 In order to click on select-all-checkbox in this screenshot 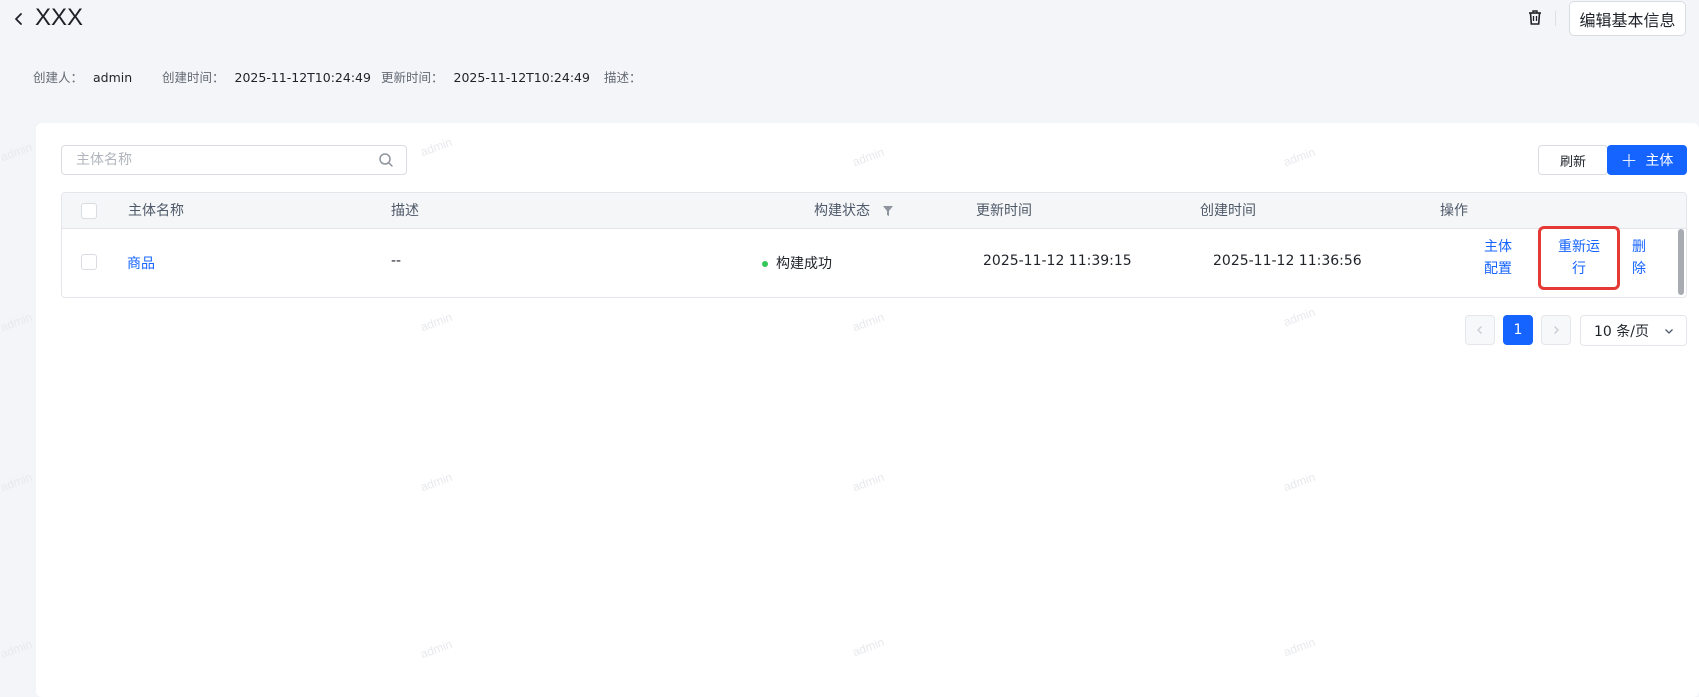, I will do `click(89, 211)`.